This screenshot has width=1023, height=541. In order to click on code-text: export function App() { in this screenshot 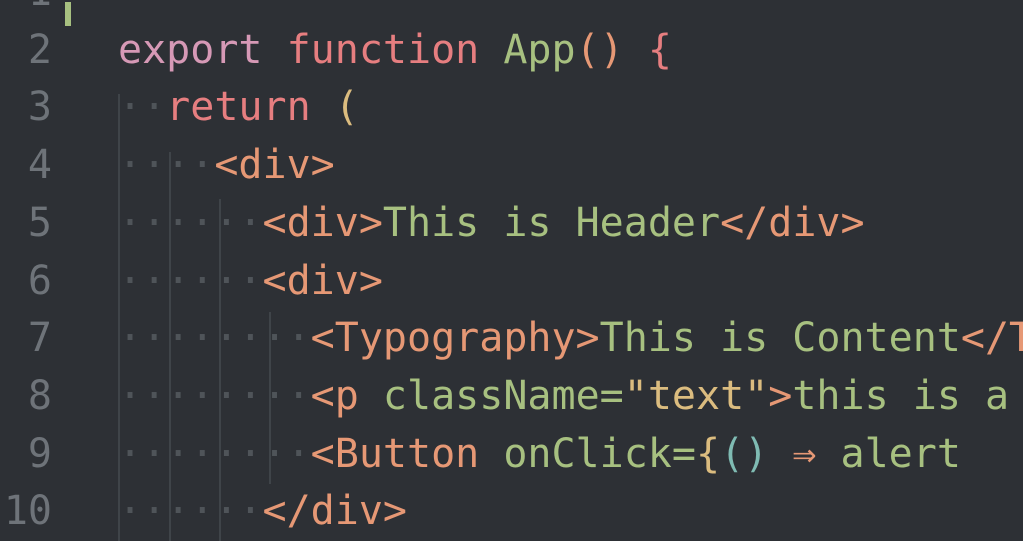, I will do `click(395, 51)`.